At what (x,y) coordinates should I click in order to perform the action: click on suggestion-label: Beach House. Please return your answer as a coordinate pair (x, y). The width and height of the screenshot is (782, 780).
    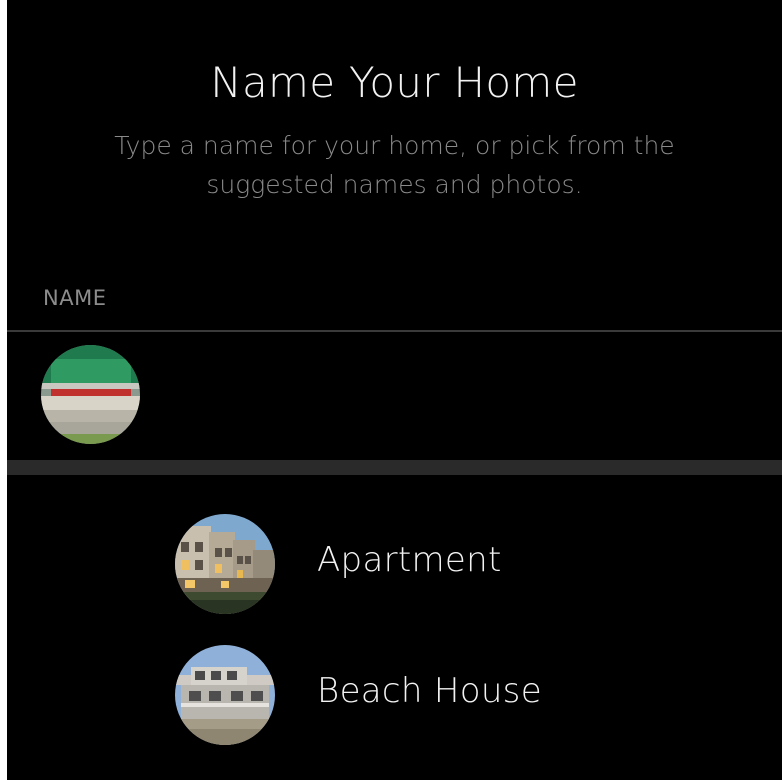
    Looking at the image, I should click on (429, 691).